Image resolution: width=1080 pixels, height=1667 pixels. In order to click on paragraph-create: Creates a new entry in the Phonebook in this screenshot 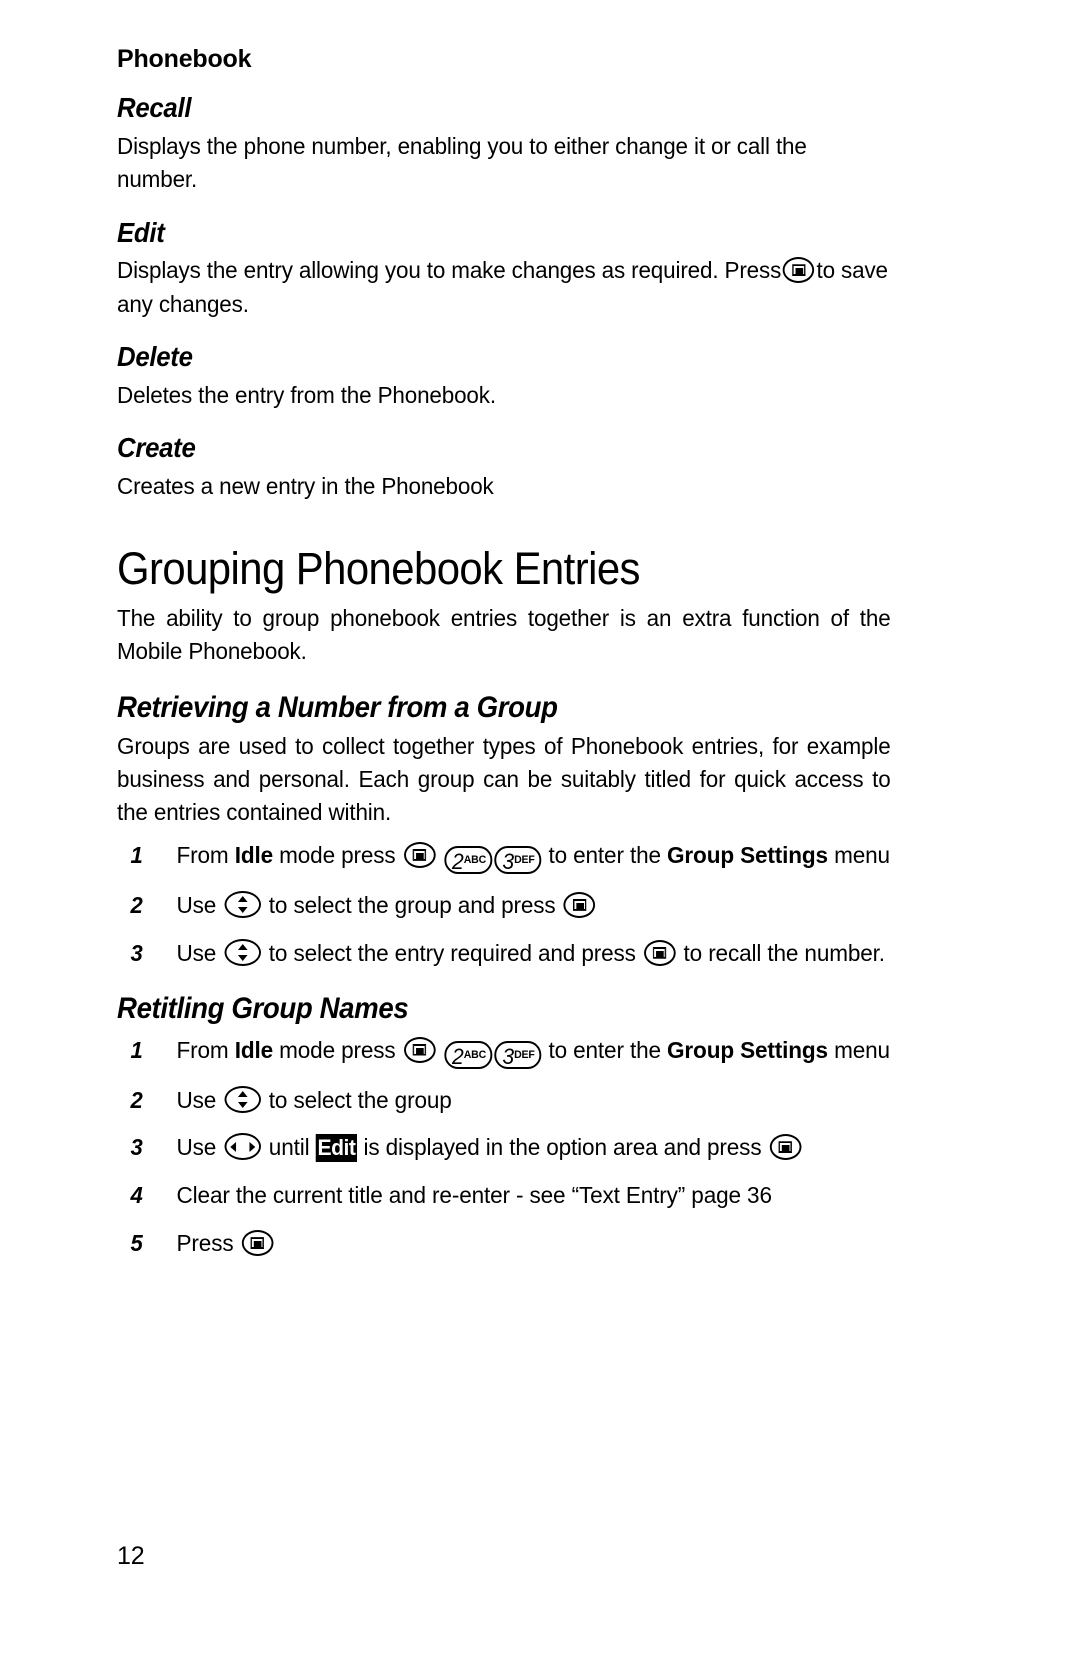, I will do `click(305, 485)`.